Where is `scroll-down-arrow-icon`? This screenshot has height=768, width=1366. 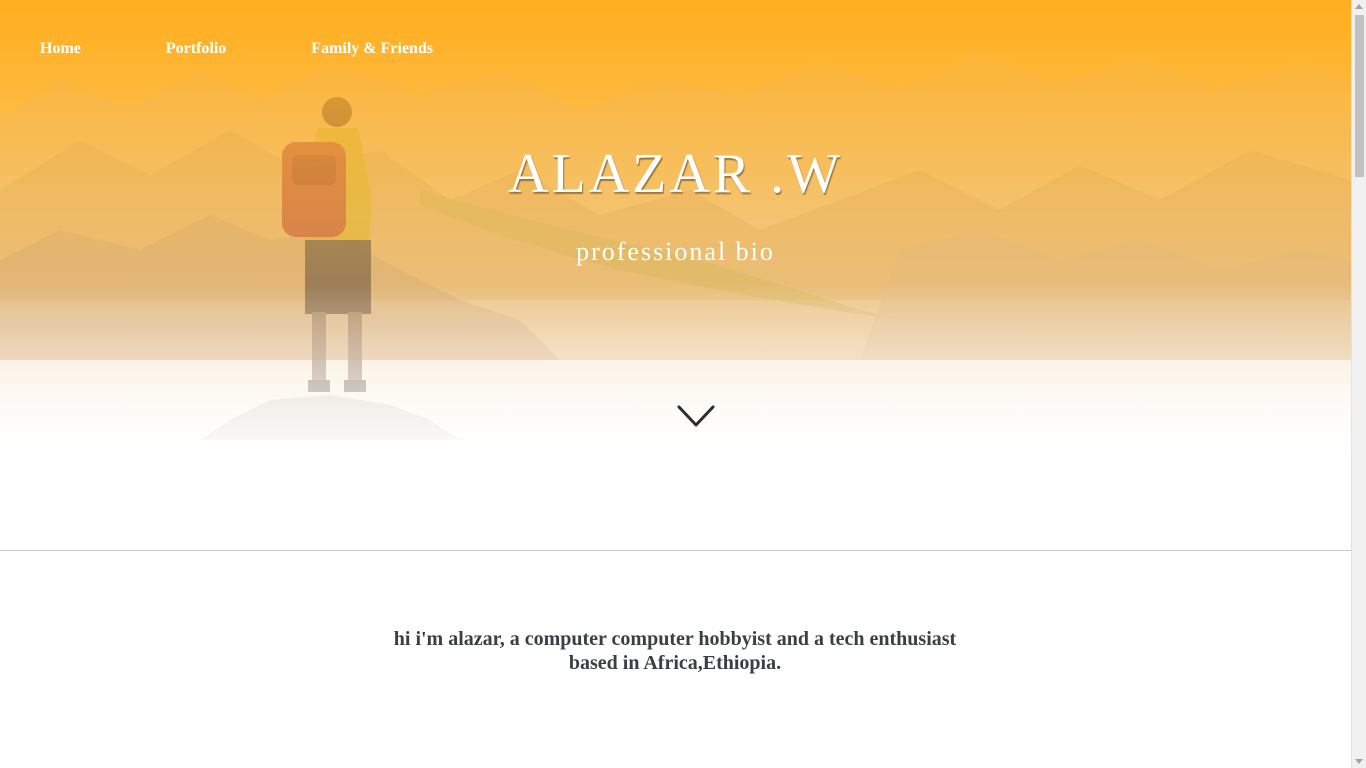 scroll-down-arrow-icon is located at coordinates (1359, 761).